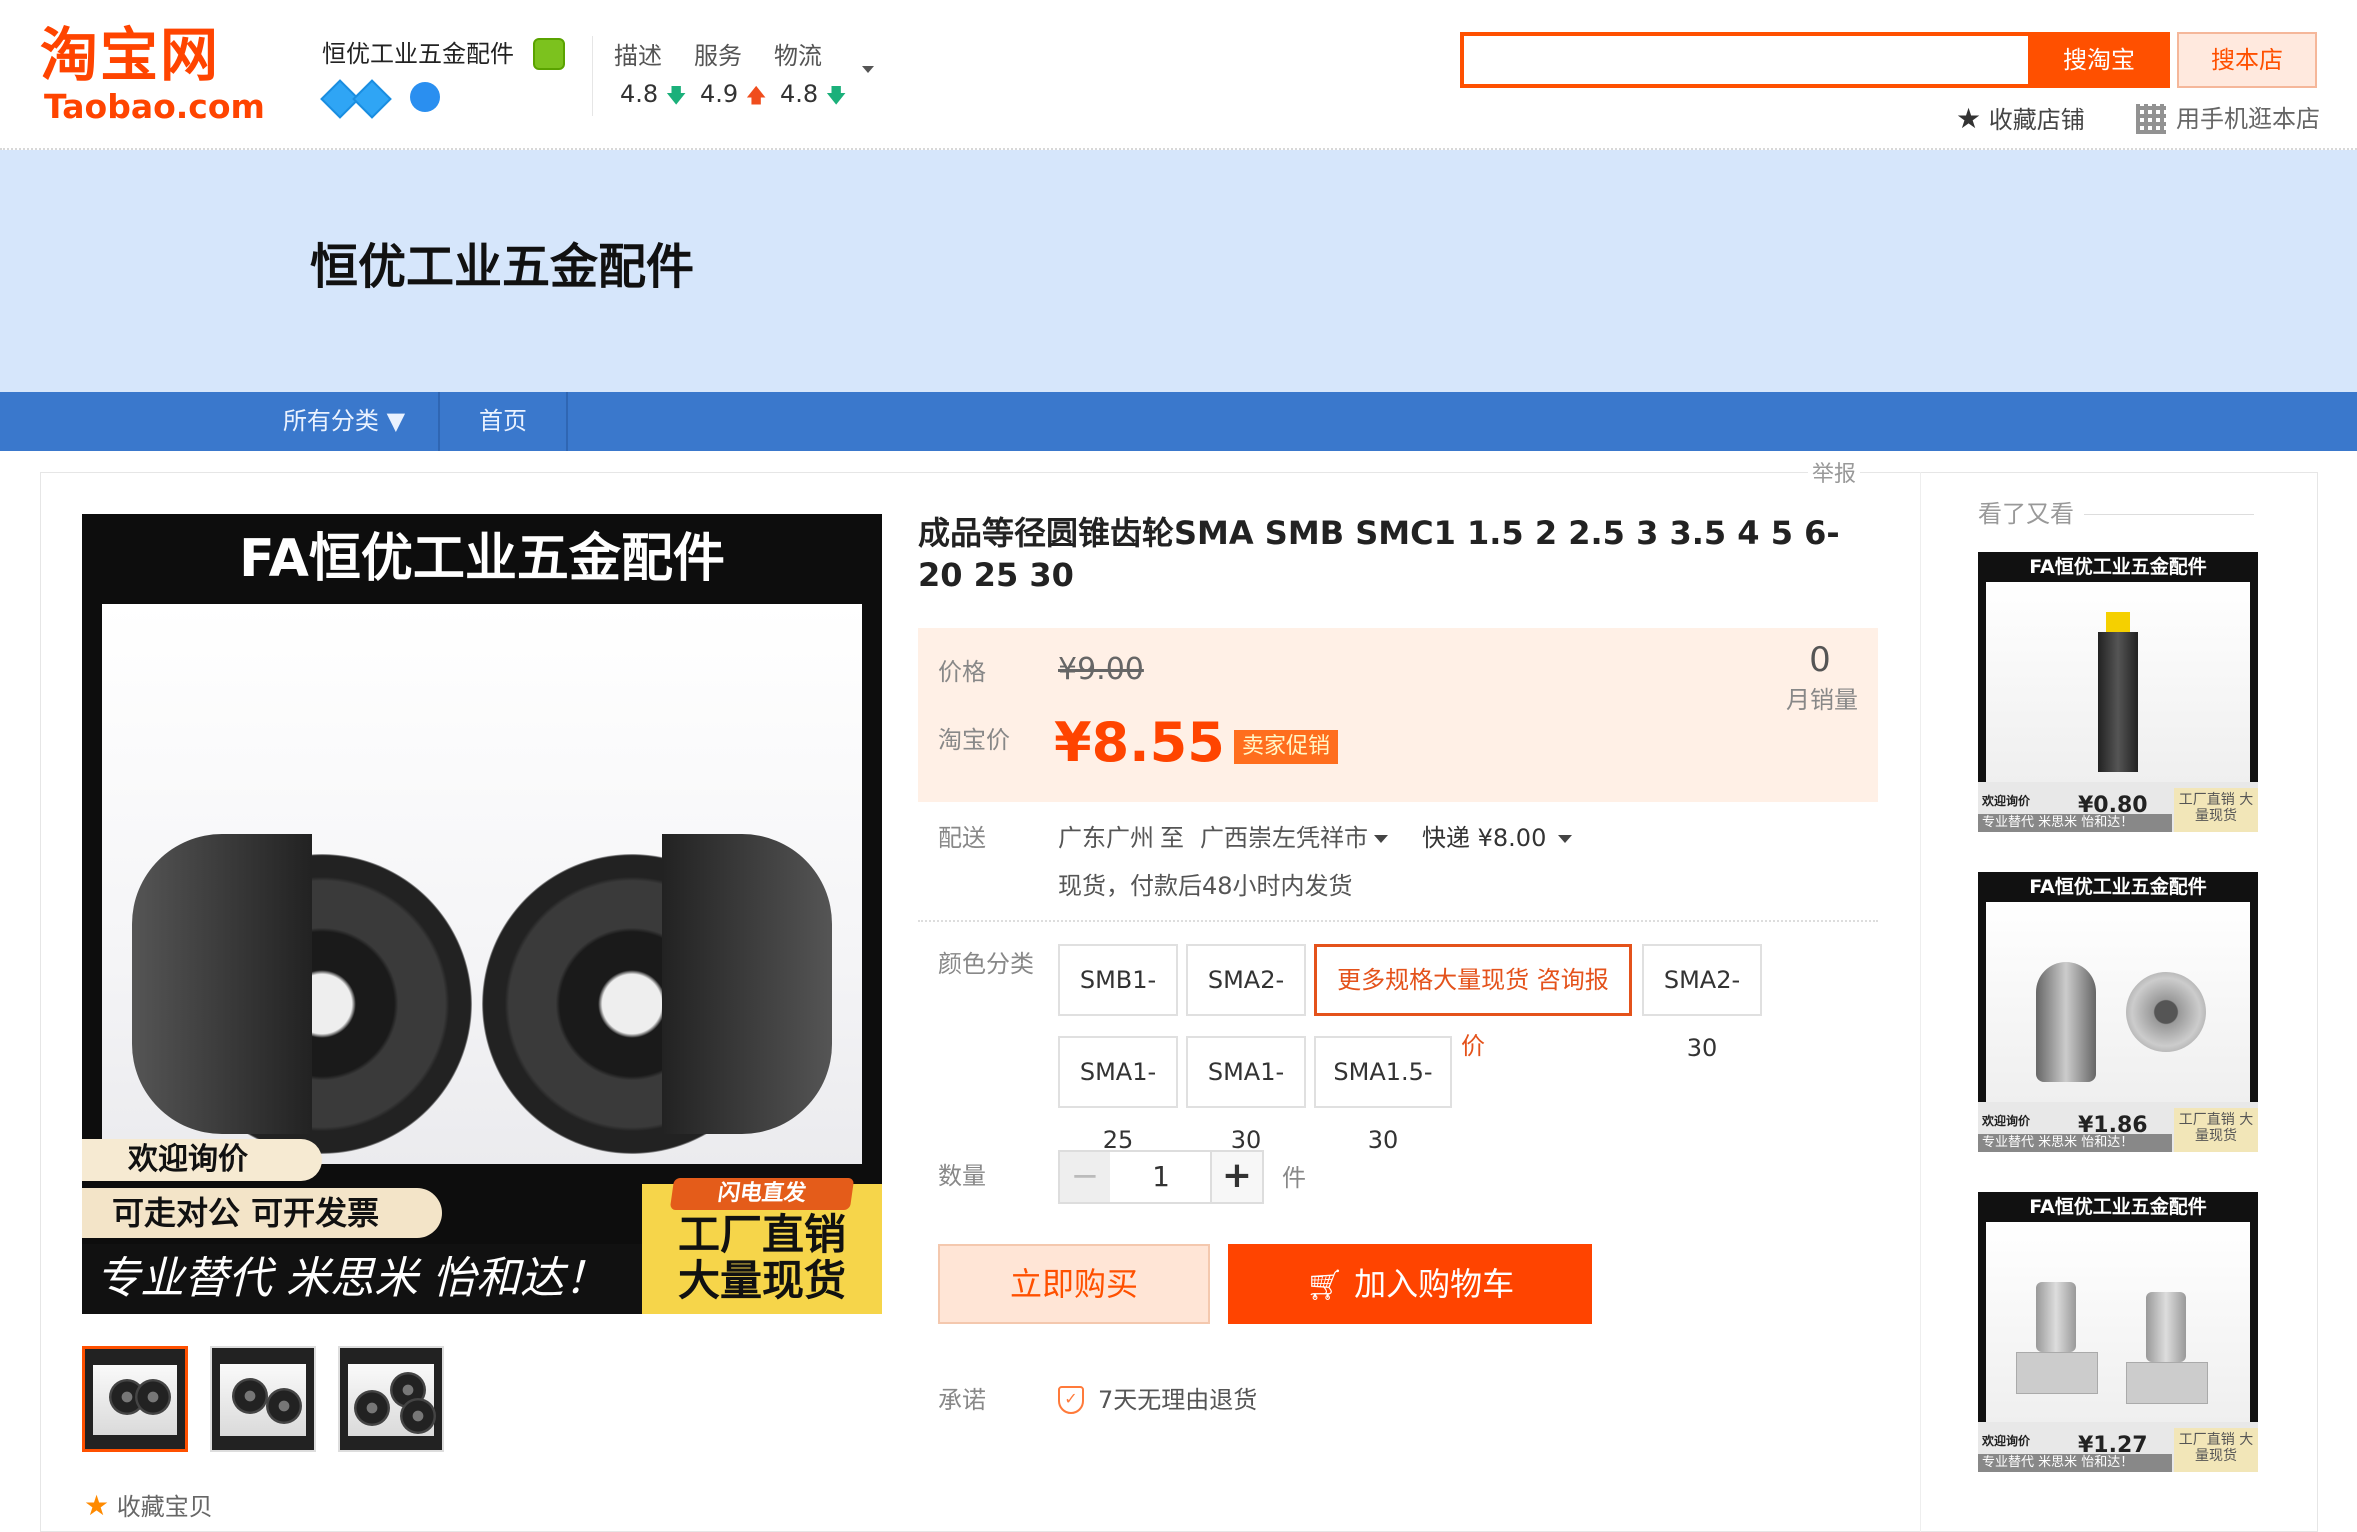 The image size is (2357, 1532). Describe the element at coordinates (1398, 921) in the screenshot. I see `divider` at that location.